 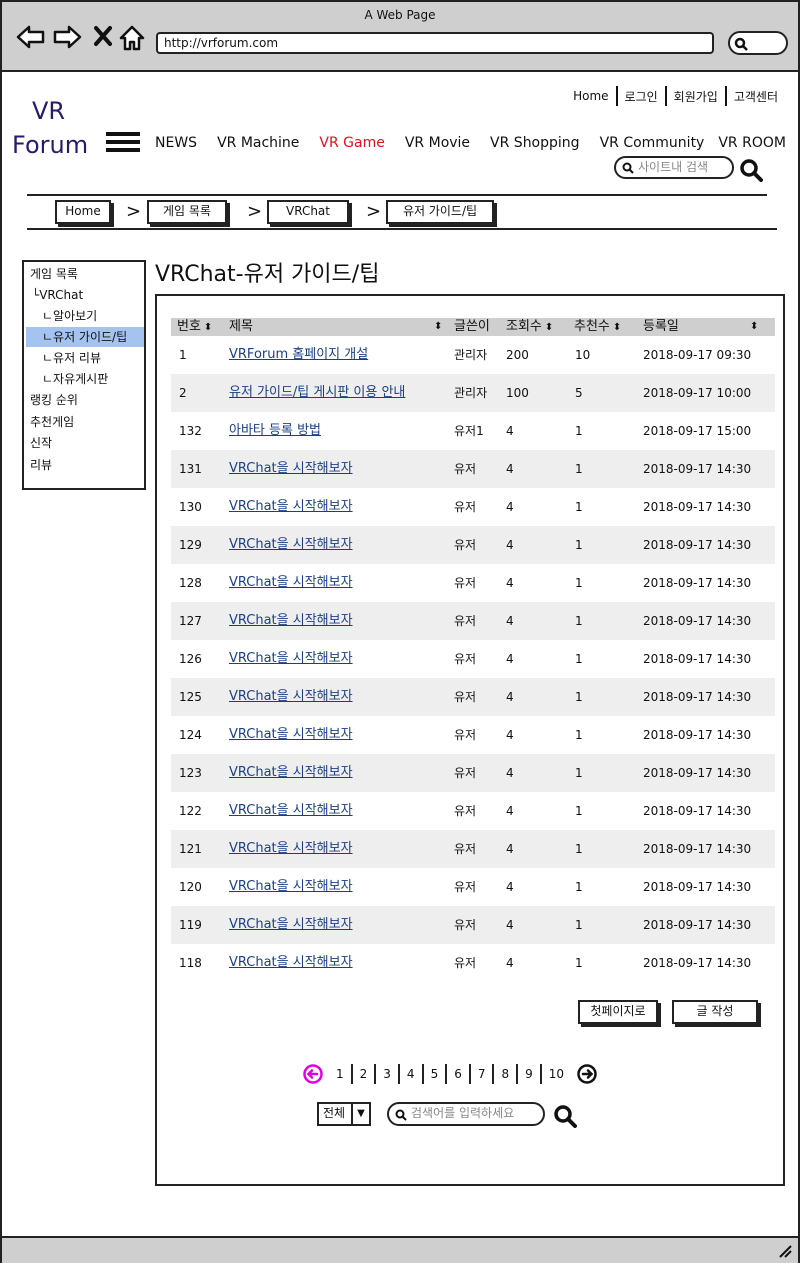 I want to click on browser-title: A Web Page, so click(x=400, y=15).